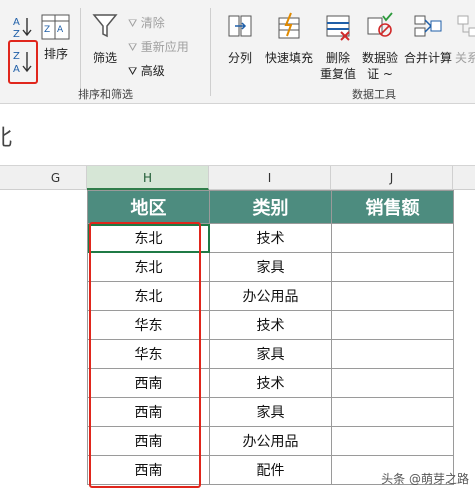 This screenshot has width=475, height=495. What do you see at coordinates (337, 58) in the screenshot?
I see `remove-dup-label-1: 删除` at bounding box center [337, 58].